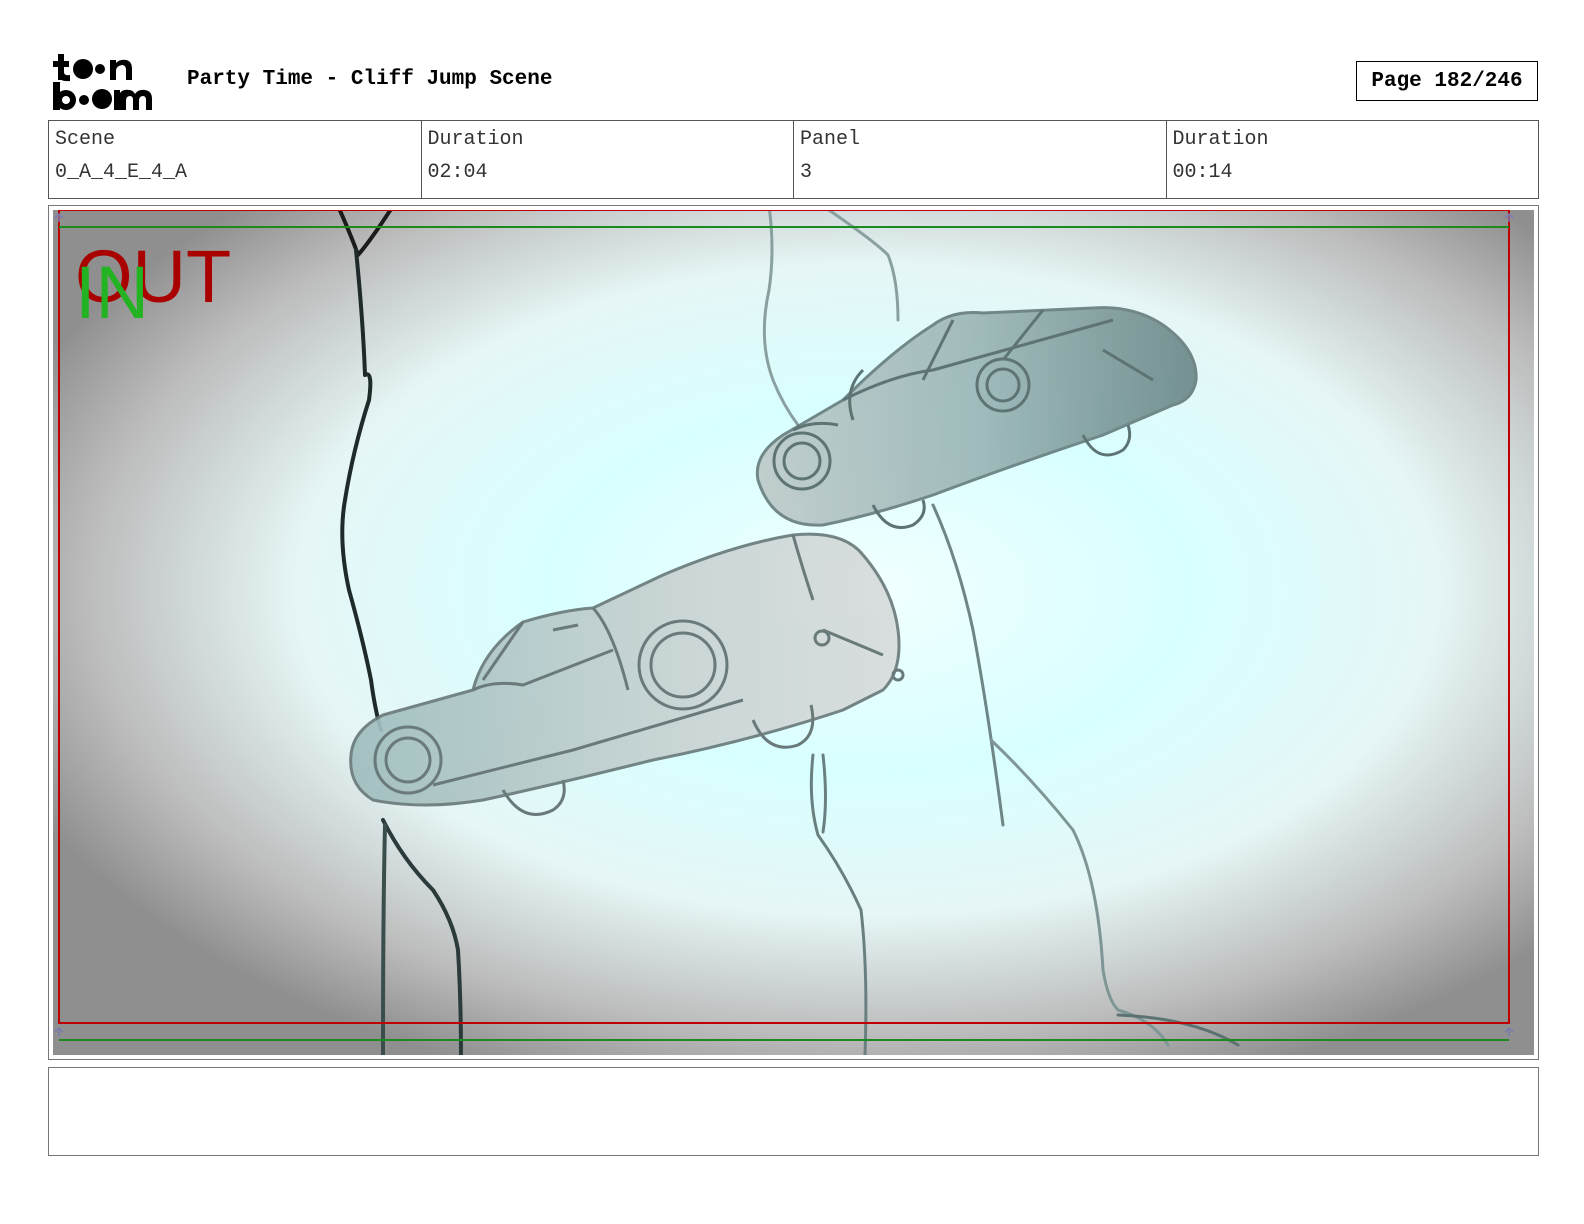 This screenshot has width=1584, height=1224. I want to click on scene-duration-label: Duration, so click(475, 139).